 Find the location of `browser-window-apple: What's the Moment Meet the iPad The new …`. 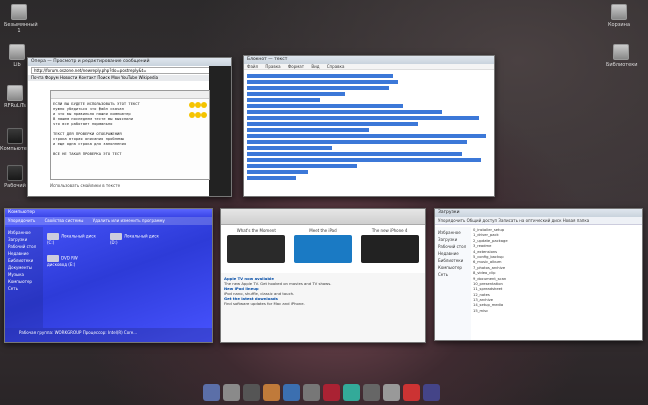

browser-window-apple: What's the Moment Meet the iPad The new … is located at coordinates (323, 275).